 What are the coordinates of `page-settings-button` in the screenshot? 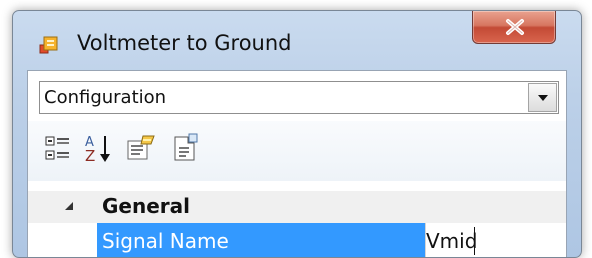 It's located at (184, 148).